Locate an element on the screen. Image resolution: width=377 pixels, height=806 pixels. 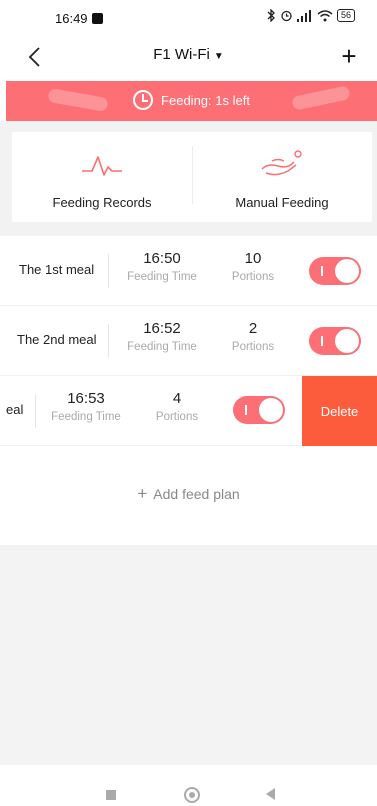
meal-portions: 2 Portions is located at coordinates (253, 336).